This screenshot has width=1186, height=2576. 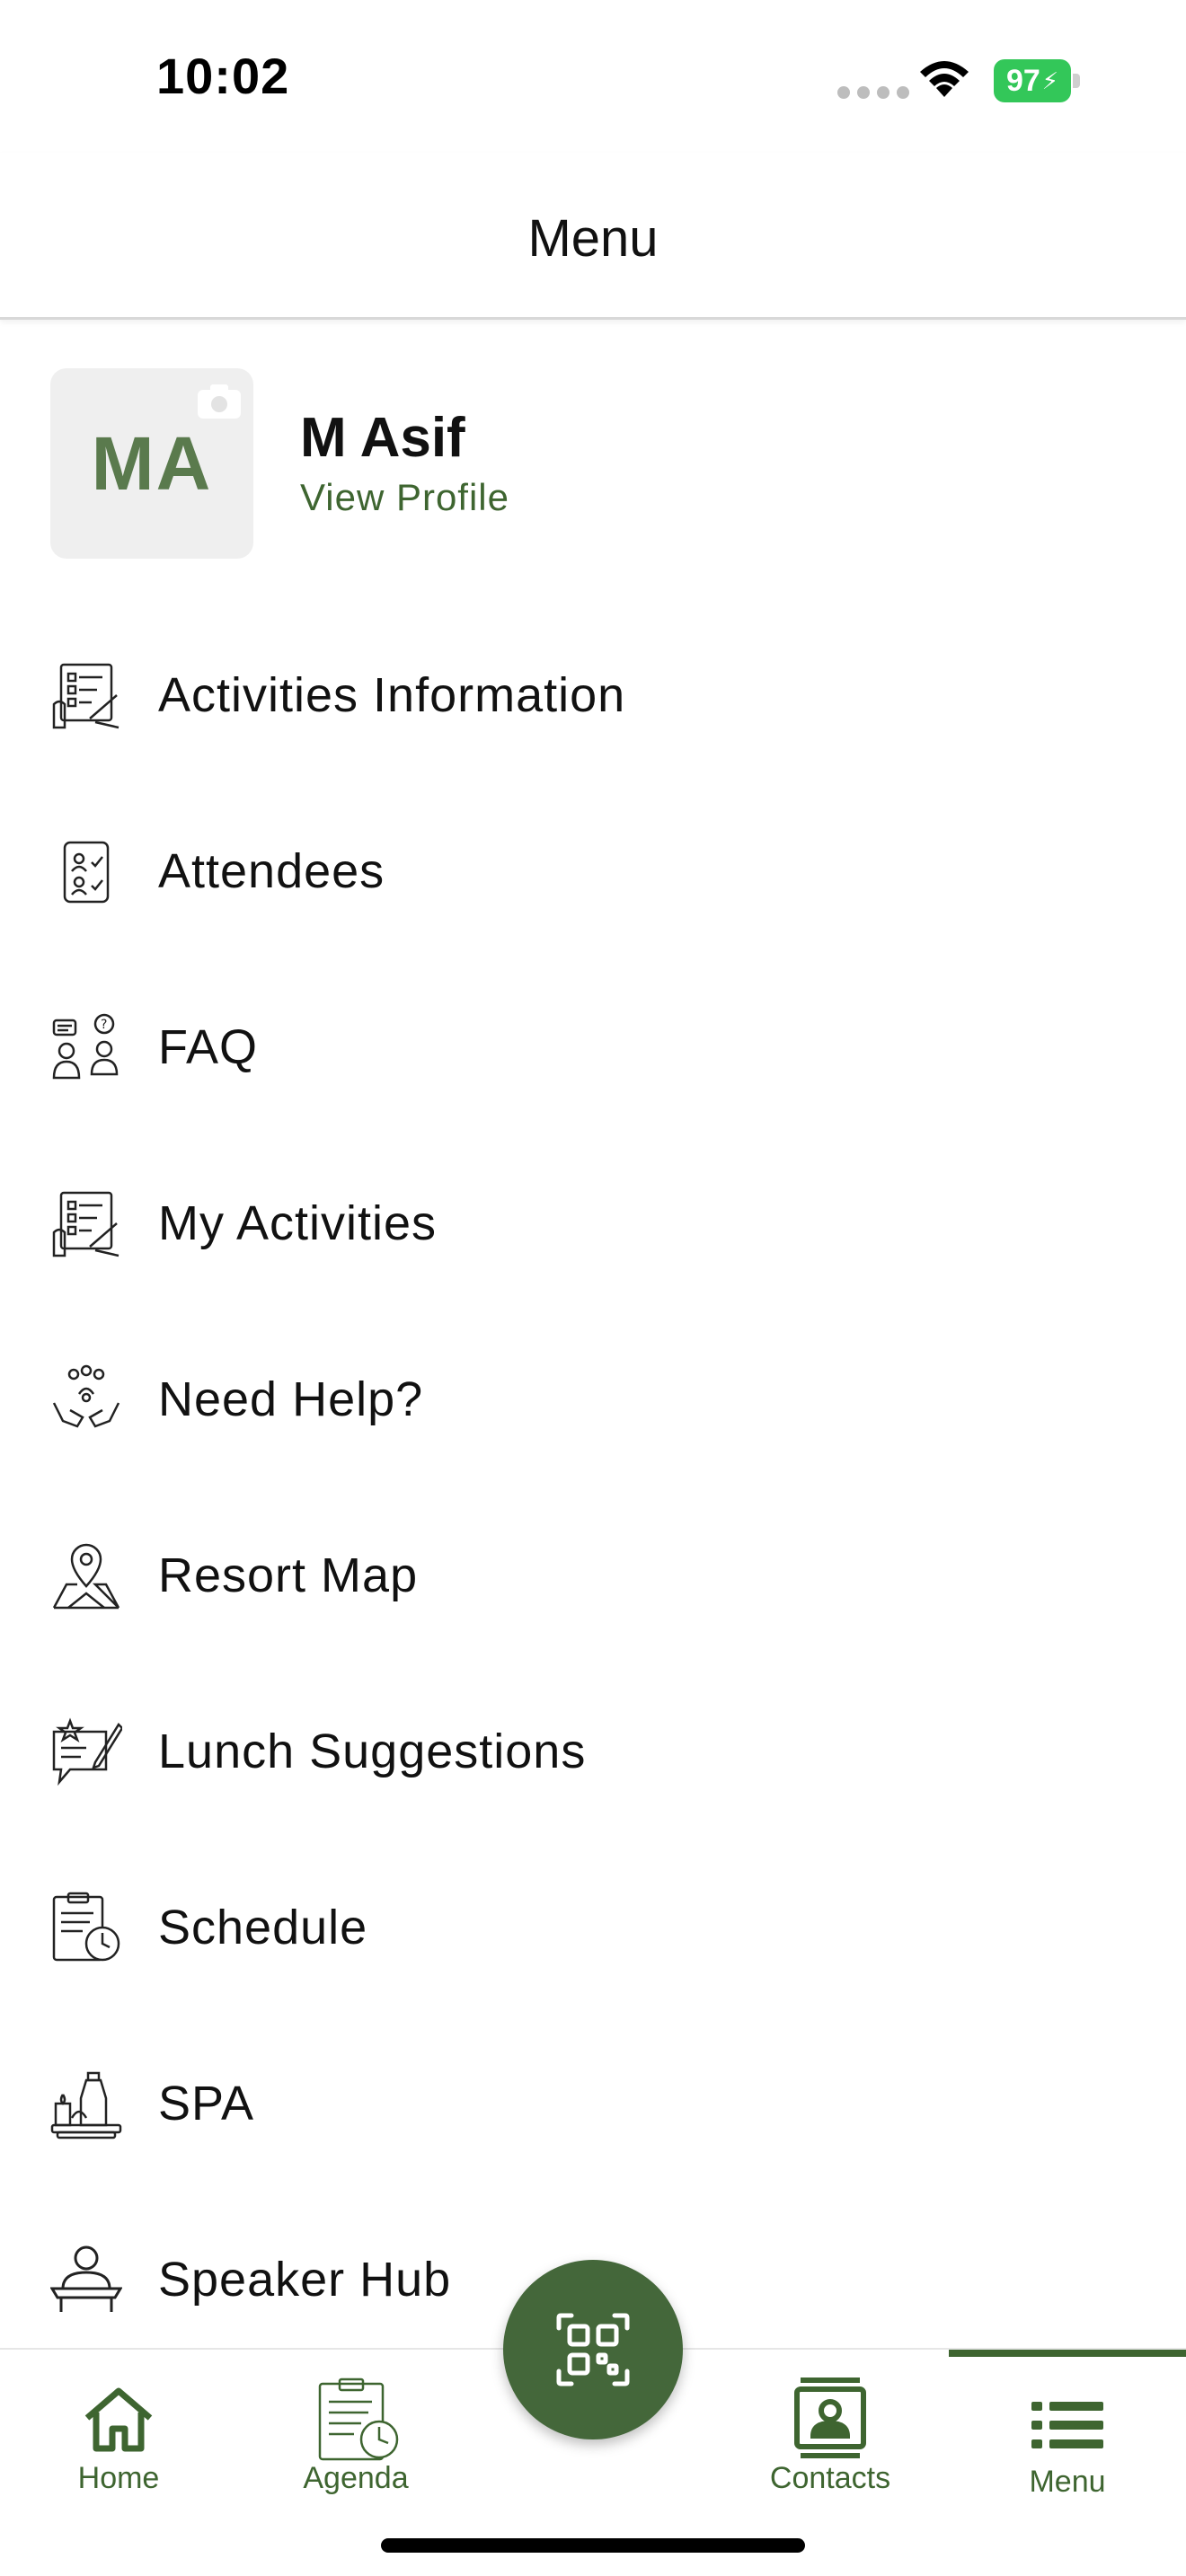 I want to click on tab-label-menu: Menu, so click(x=1067, y=2482).